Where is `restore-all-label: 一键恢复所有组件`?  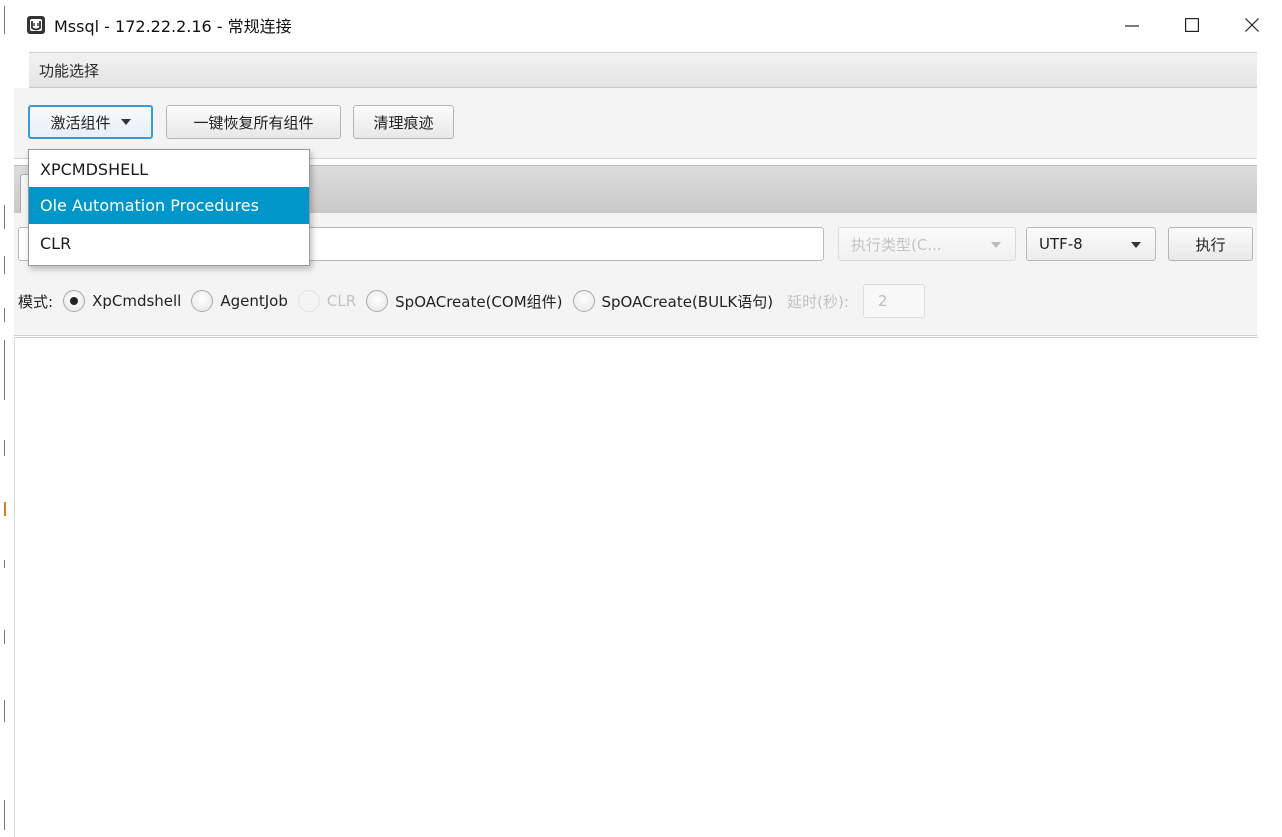 restore-all-label: 一键恢复所有组件 is located at coordinates (253, 122).